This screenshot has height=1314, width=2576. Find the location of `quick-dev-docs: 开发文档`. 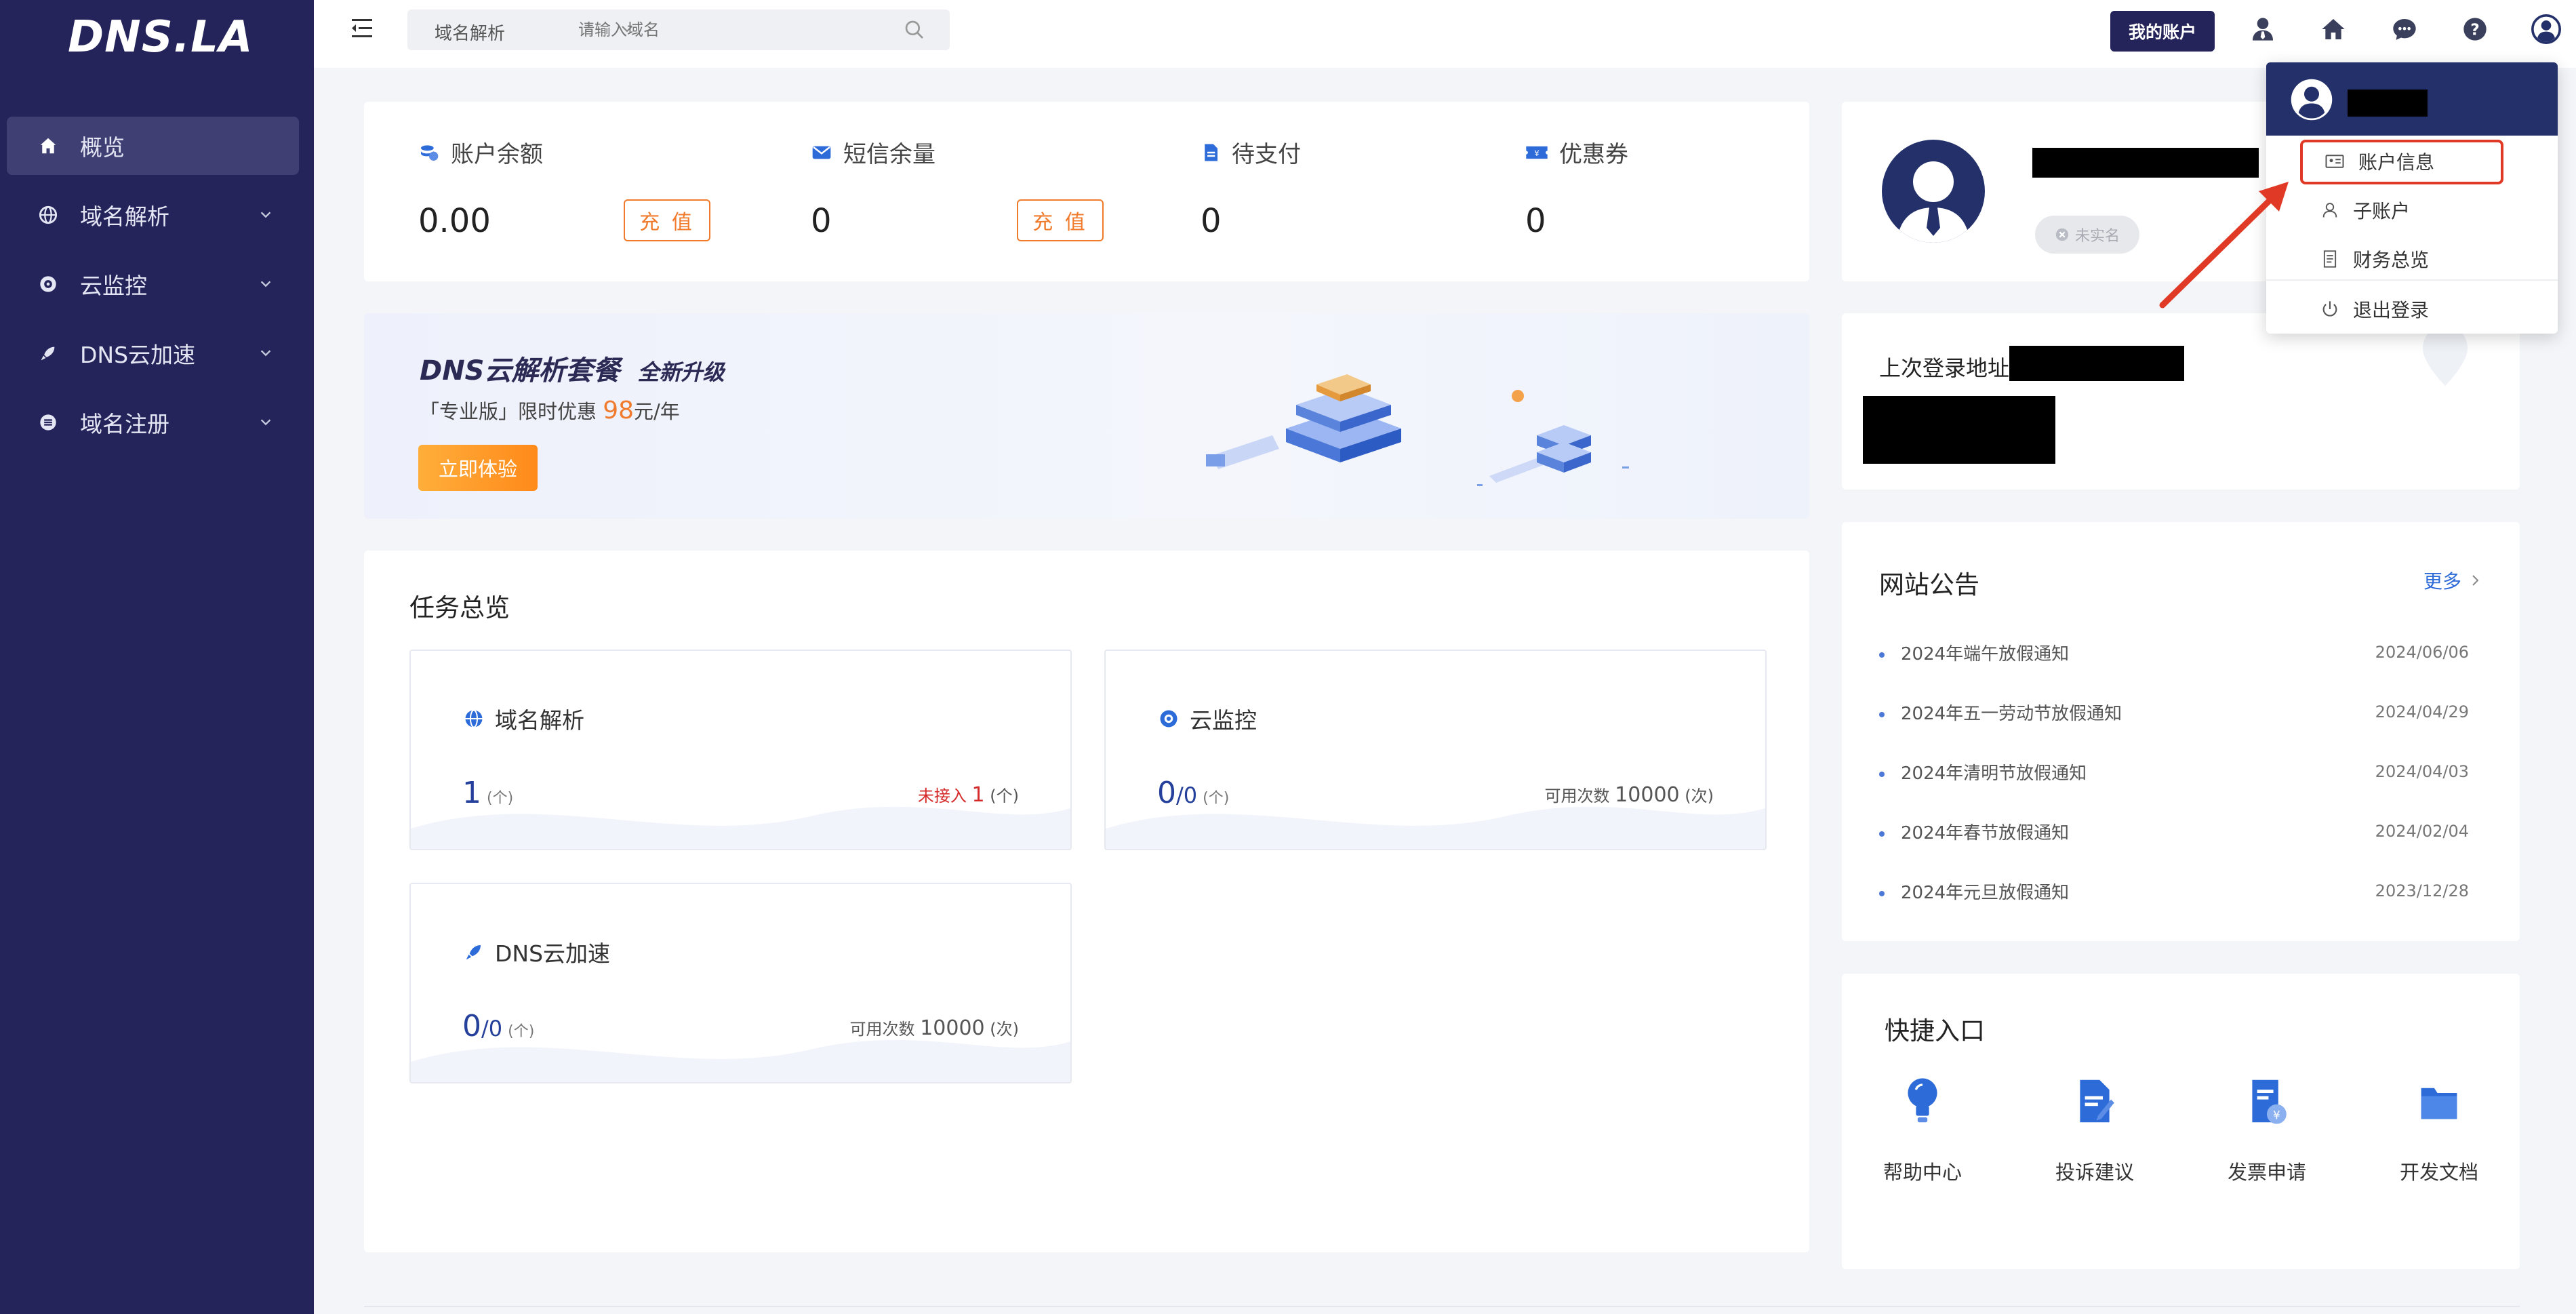

quick-dev-docs: 开发文档 is located at coordinates (2439, 1134).